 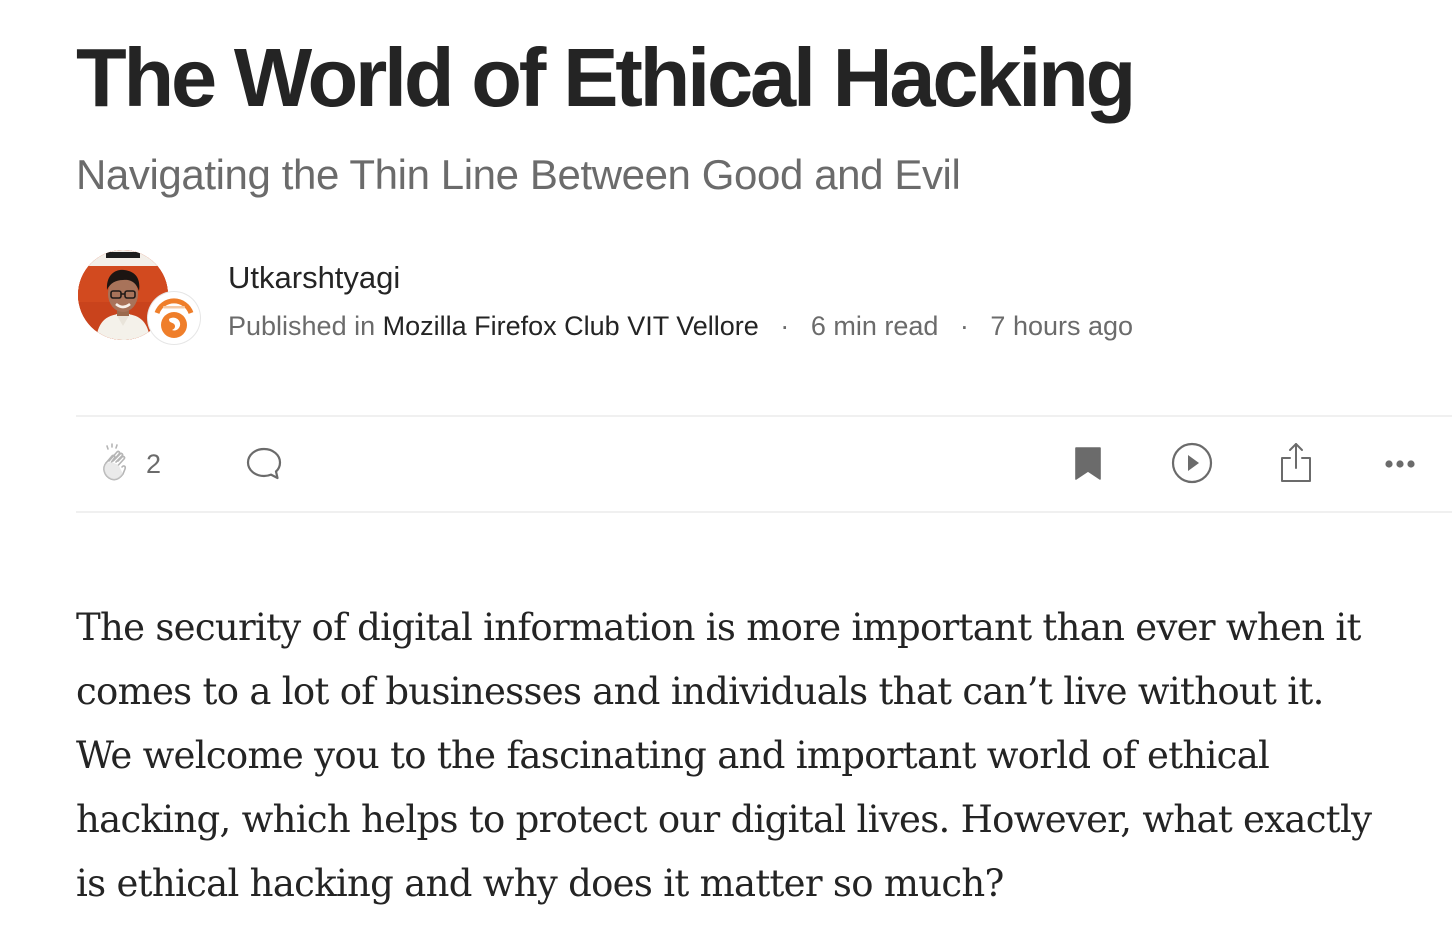 I want to click on comment-button, so click(x=264, y=463).